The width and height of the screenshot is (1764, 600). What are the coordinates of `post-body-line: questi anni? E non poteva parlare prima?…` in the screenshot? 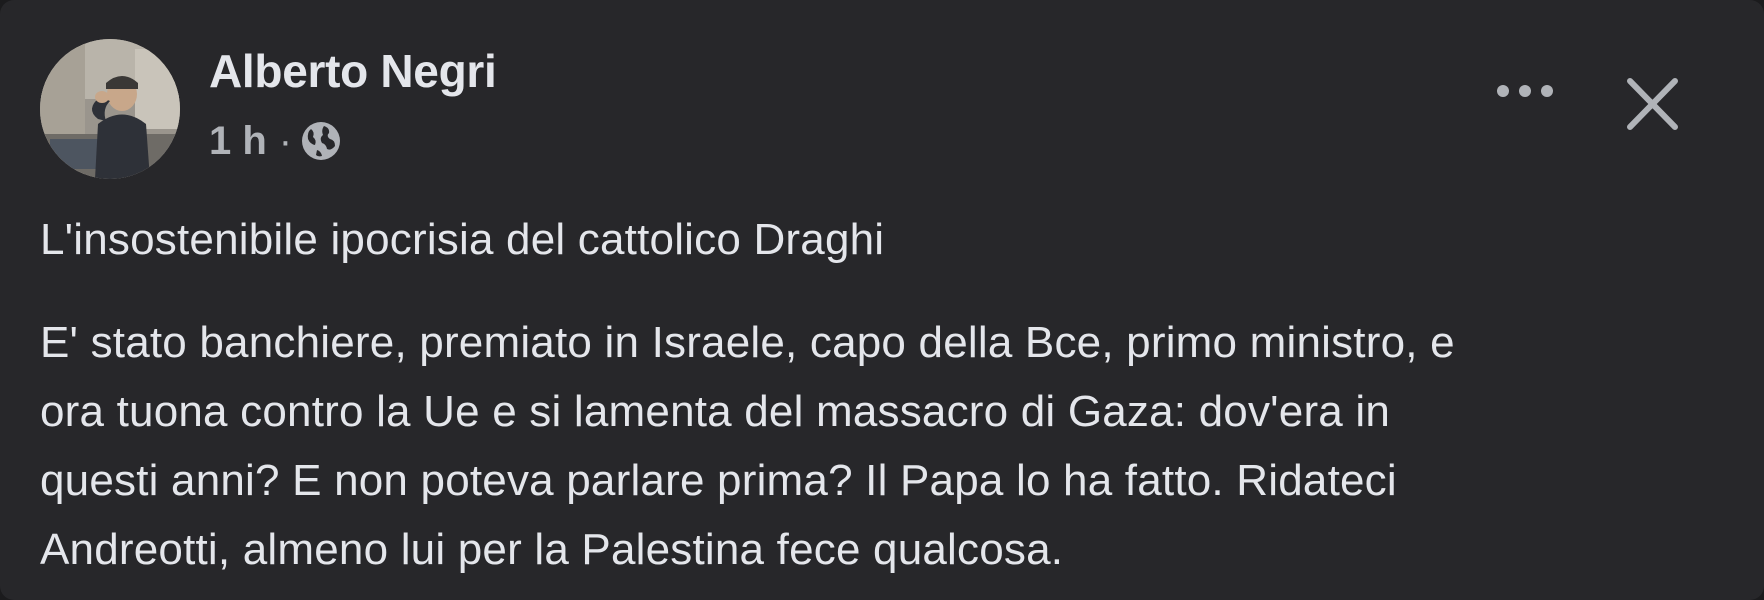 It's located at (718, 480).